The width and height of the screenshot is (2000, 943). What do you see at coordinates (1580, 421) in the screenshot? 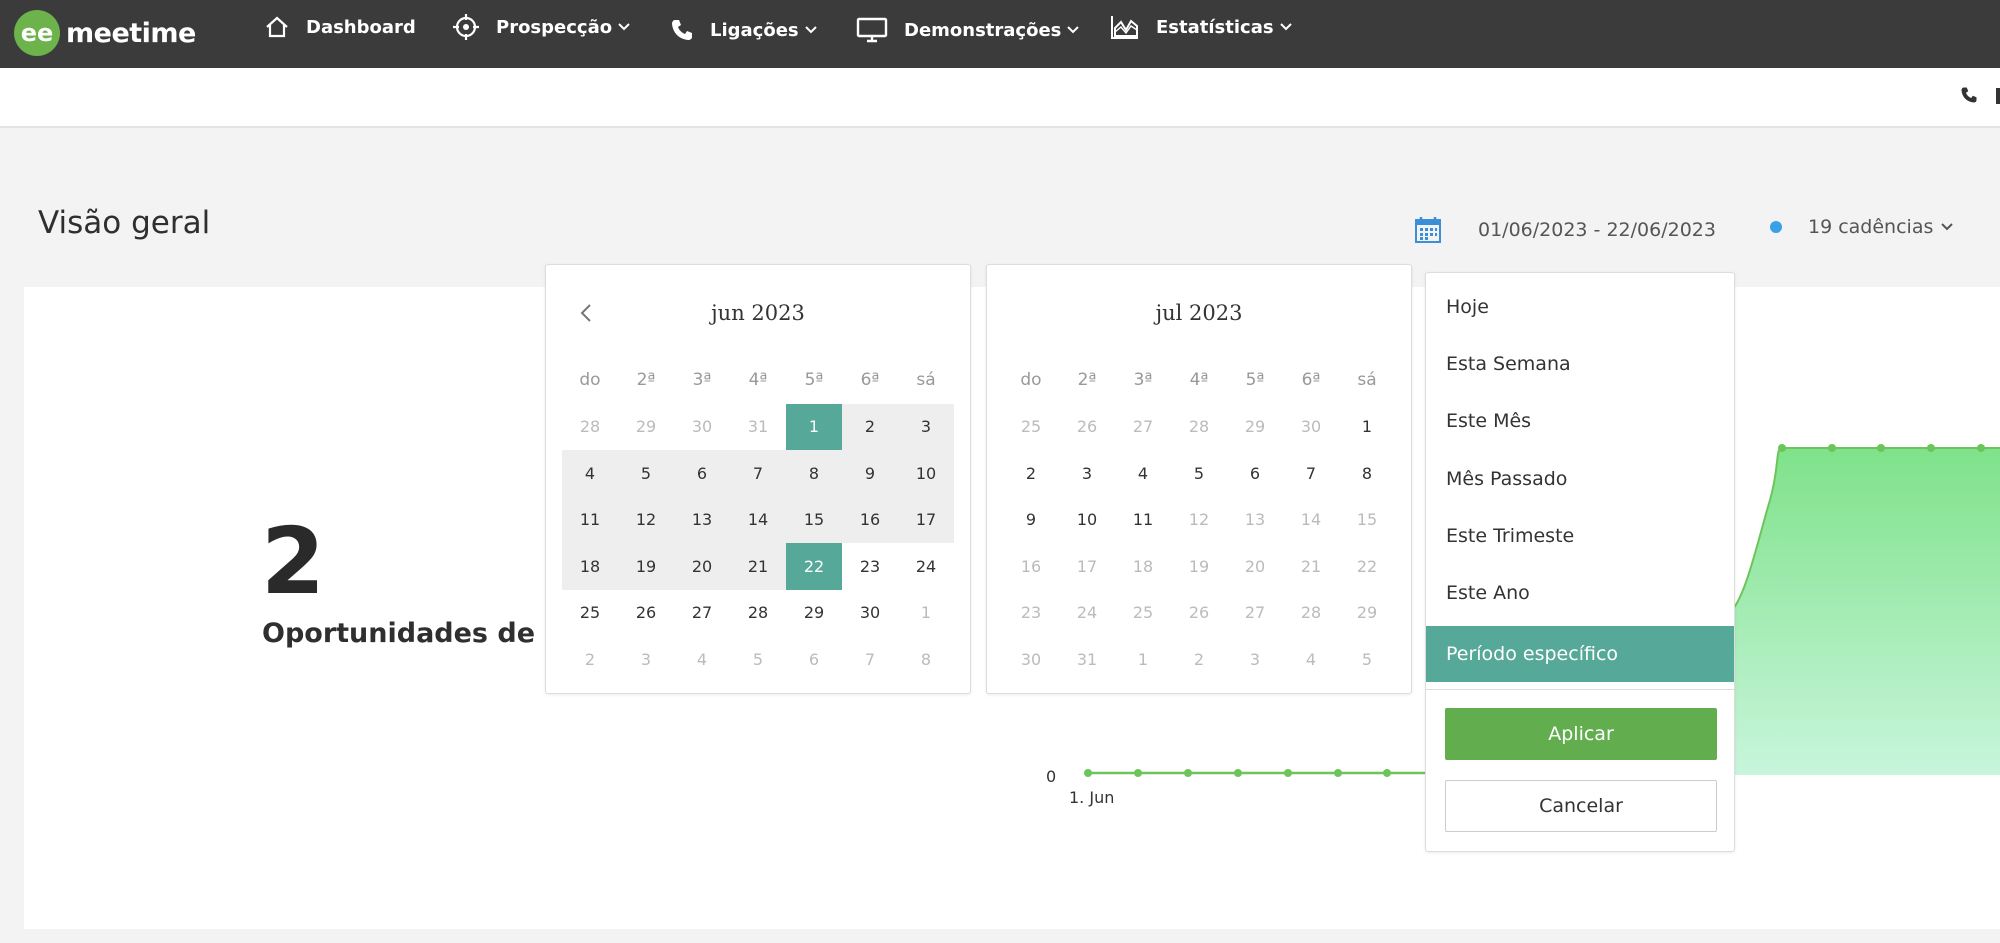
I see `range-option-this-month: Este Mês` at bounding box center [1580, 421].